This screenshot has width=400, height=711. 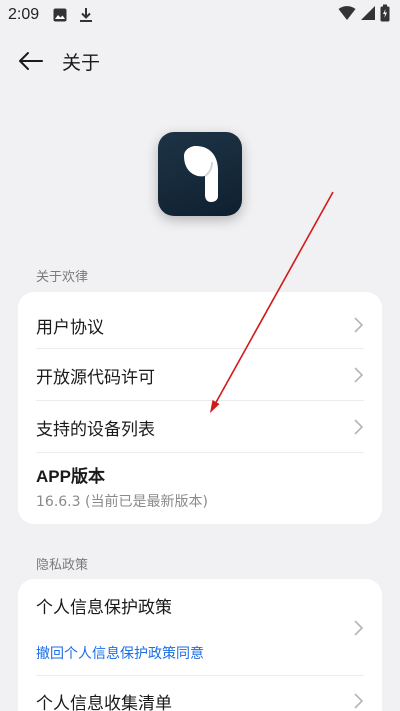 What do you see at coordinates (60, 15) in the screenshot?
I see `image-icon` at bounding box center [60, 15].